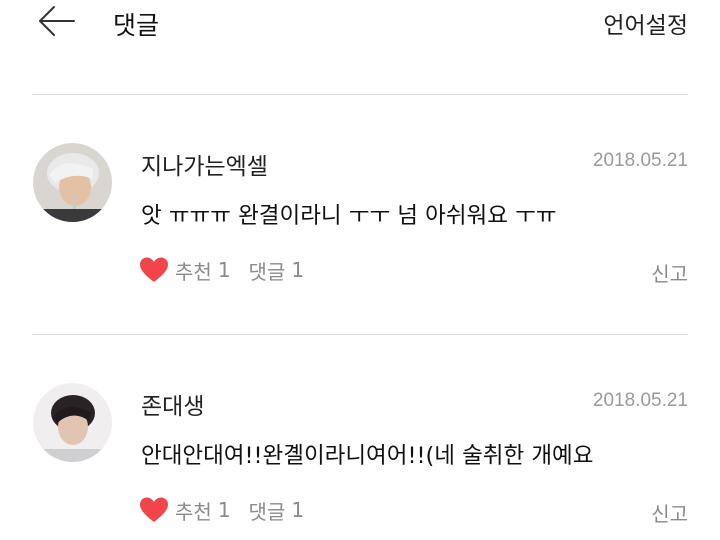 Image resolution: width=720 pixels, height=540 pixels. Describe the element at coordinates (367, 456) in the screenshot. I see `comment-text: 안대안대여!!완곌이라니여어!!(네 술취한 개예요` at that location.